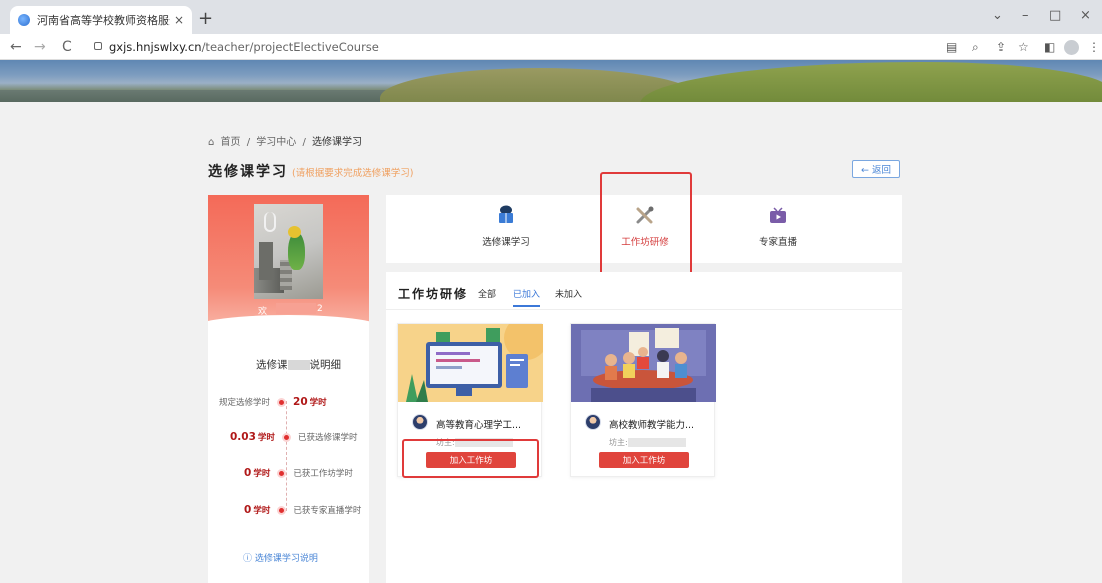 This screenshot has height=583, width=1102. Describe the element at coordinates (778, 215) in the screenshot. I see `tv-icon` at that location.